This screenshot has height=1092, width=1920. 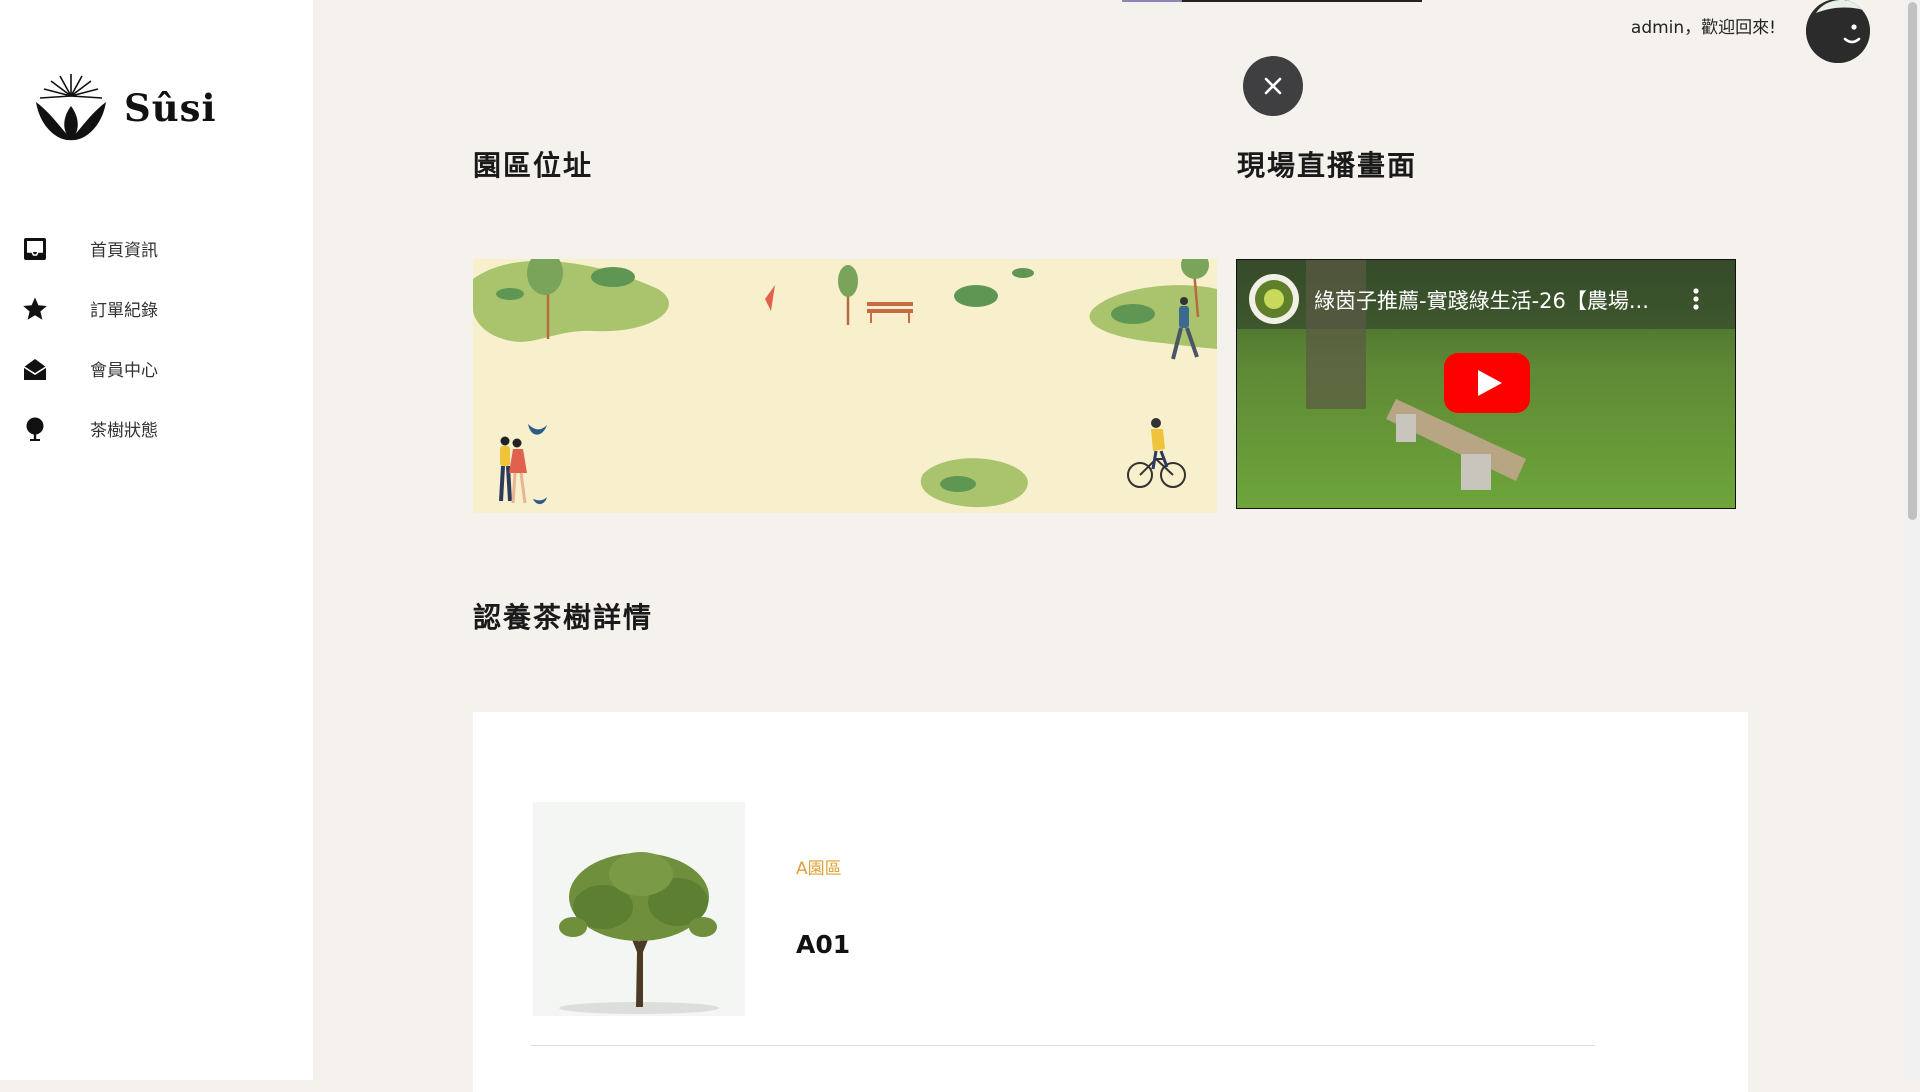 I want to click on user-greeting: admin，歡迎回來!, so click(x=1703, y=28).